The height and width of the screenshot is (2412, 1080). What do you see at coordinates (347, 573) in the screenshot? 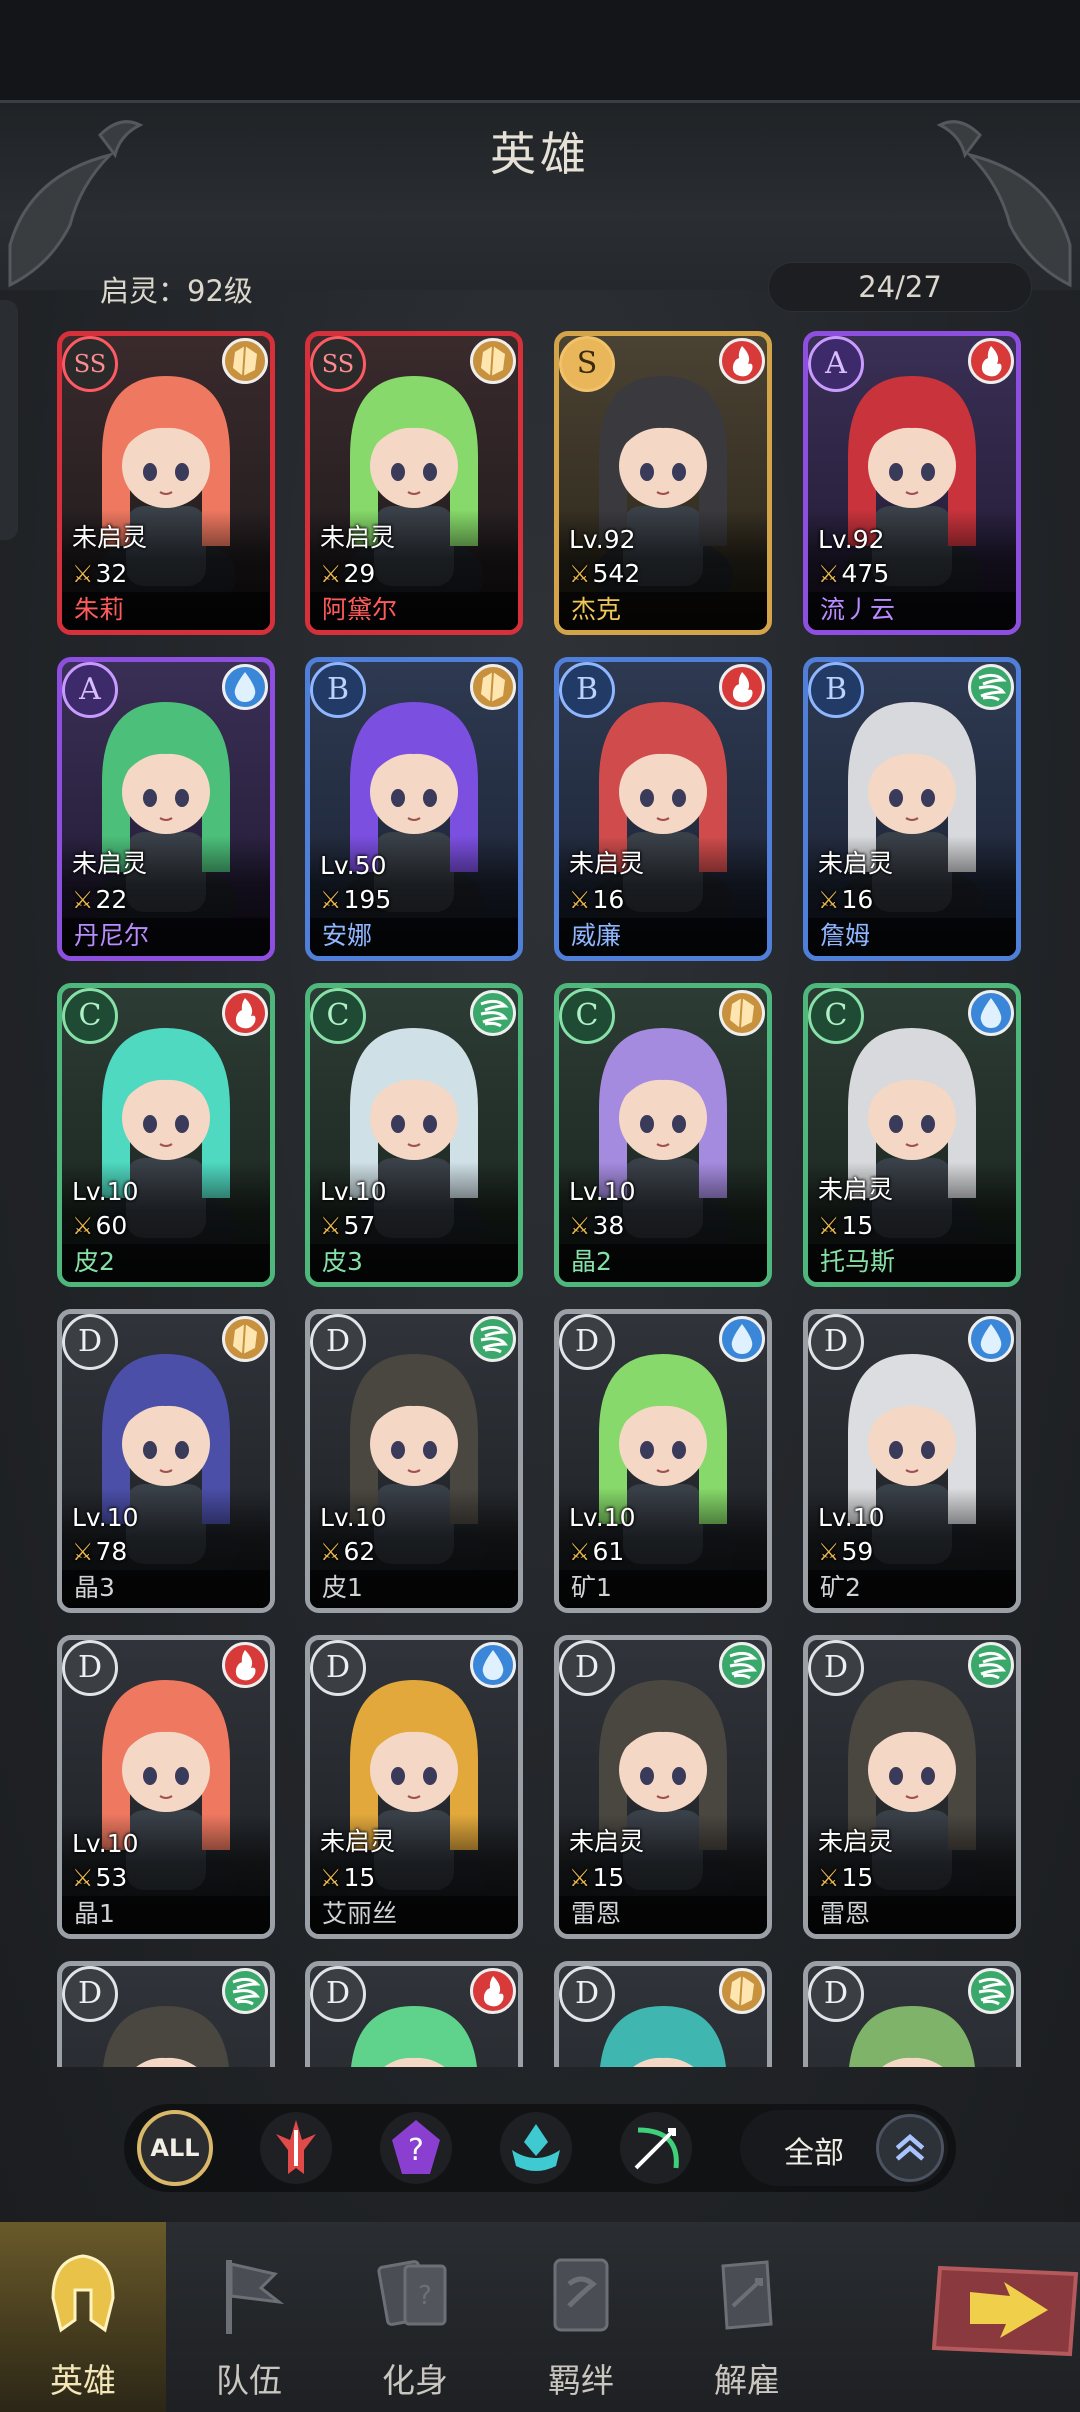
I see `hero-power: ⚔ 29` at bounding box center [347, 573].